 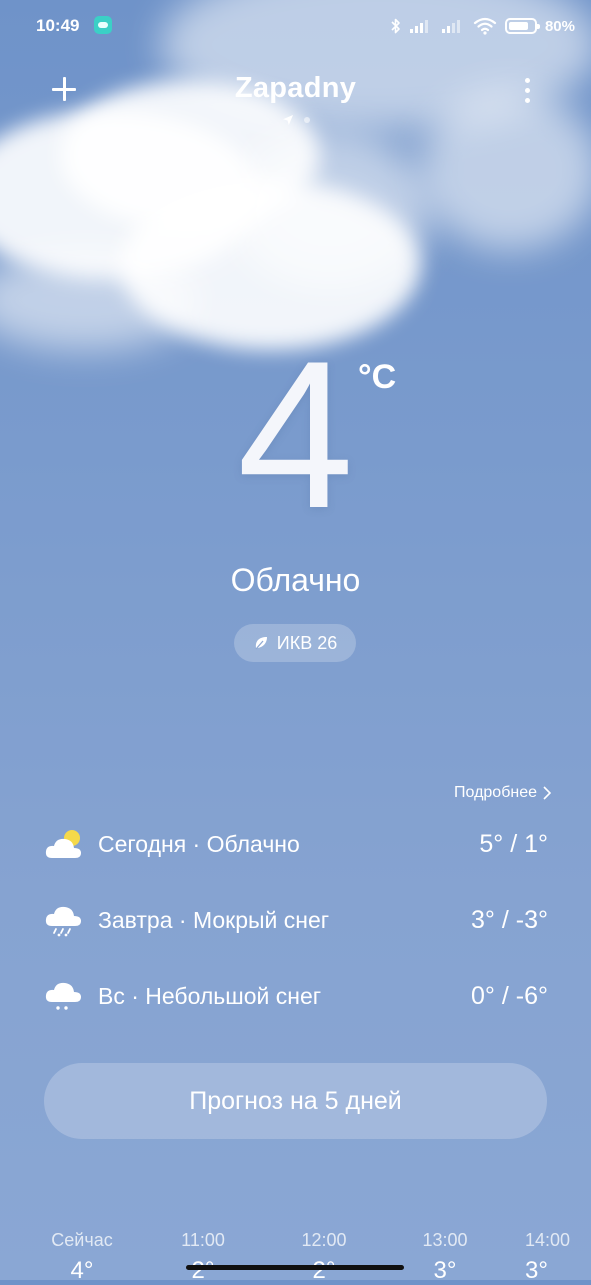 I want to click on partly-cloudy-icon, so click(x=64, y=844).